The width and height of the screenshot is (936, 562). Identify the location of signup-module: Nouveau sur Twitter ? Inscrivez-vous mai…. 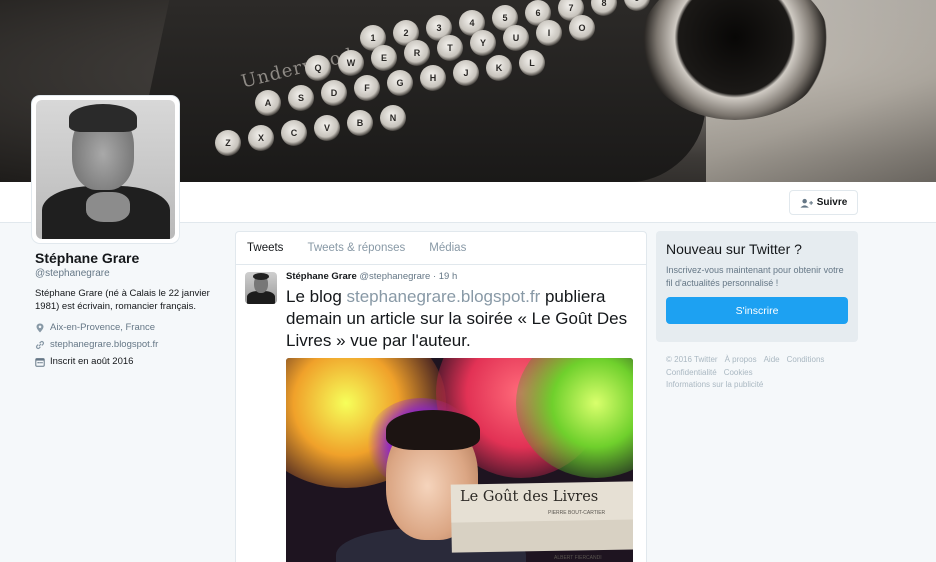
(757, 286).